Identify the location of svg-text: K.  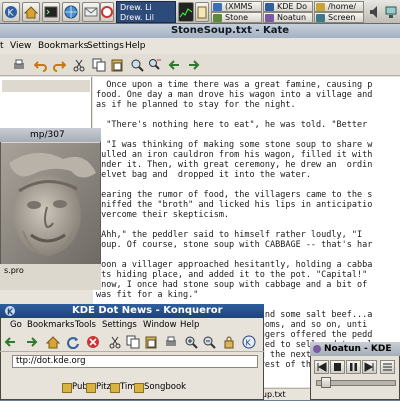
(10, 312).